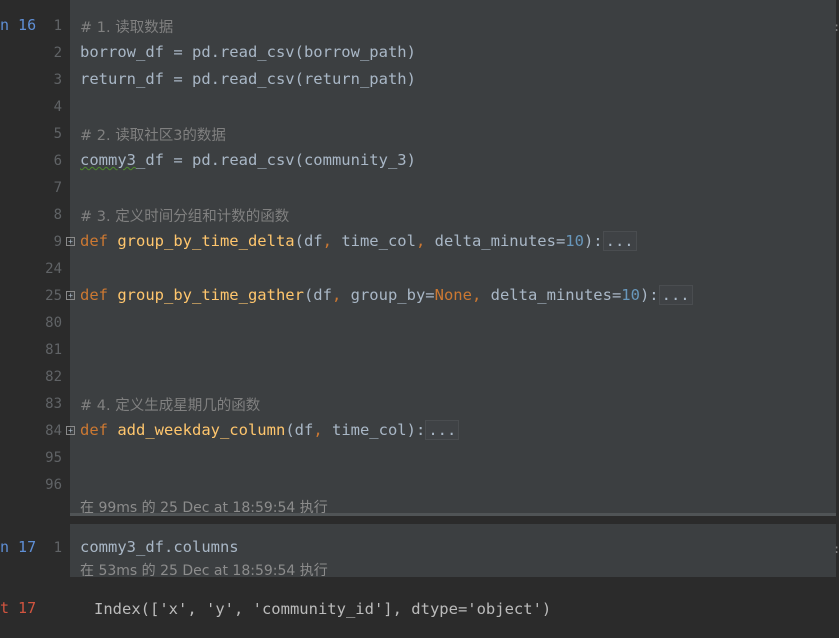  What do you see at coordinates (53, 323) in the screenshot?
I see `line-number: 80` at bounding box center [53, 323].